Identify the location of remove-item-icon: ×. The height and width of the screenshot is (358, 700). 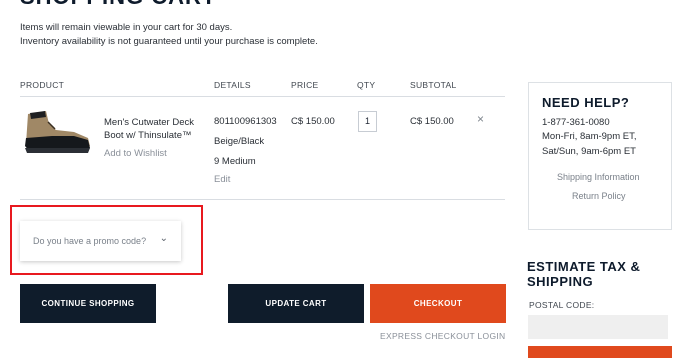
(480, 119).